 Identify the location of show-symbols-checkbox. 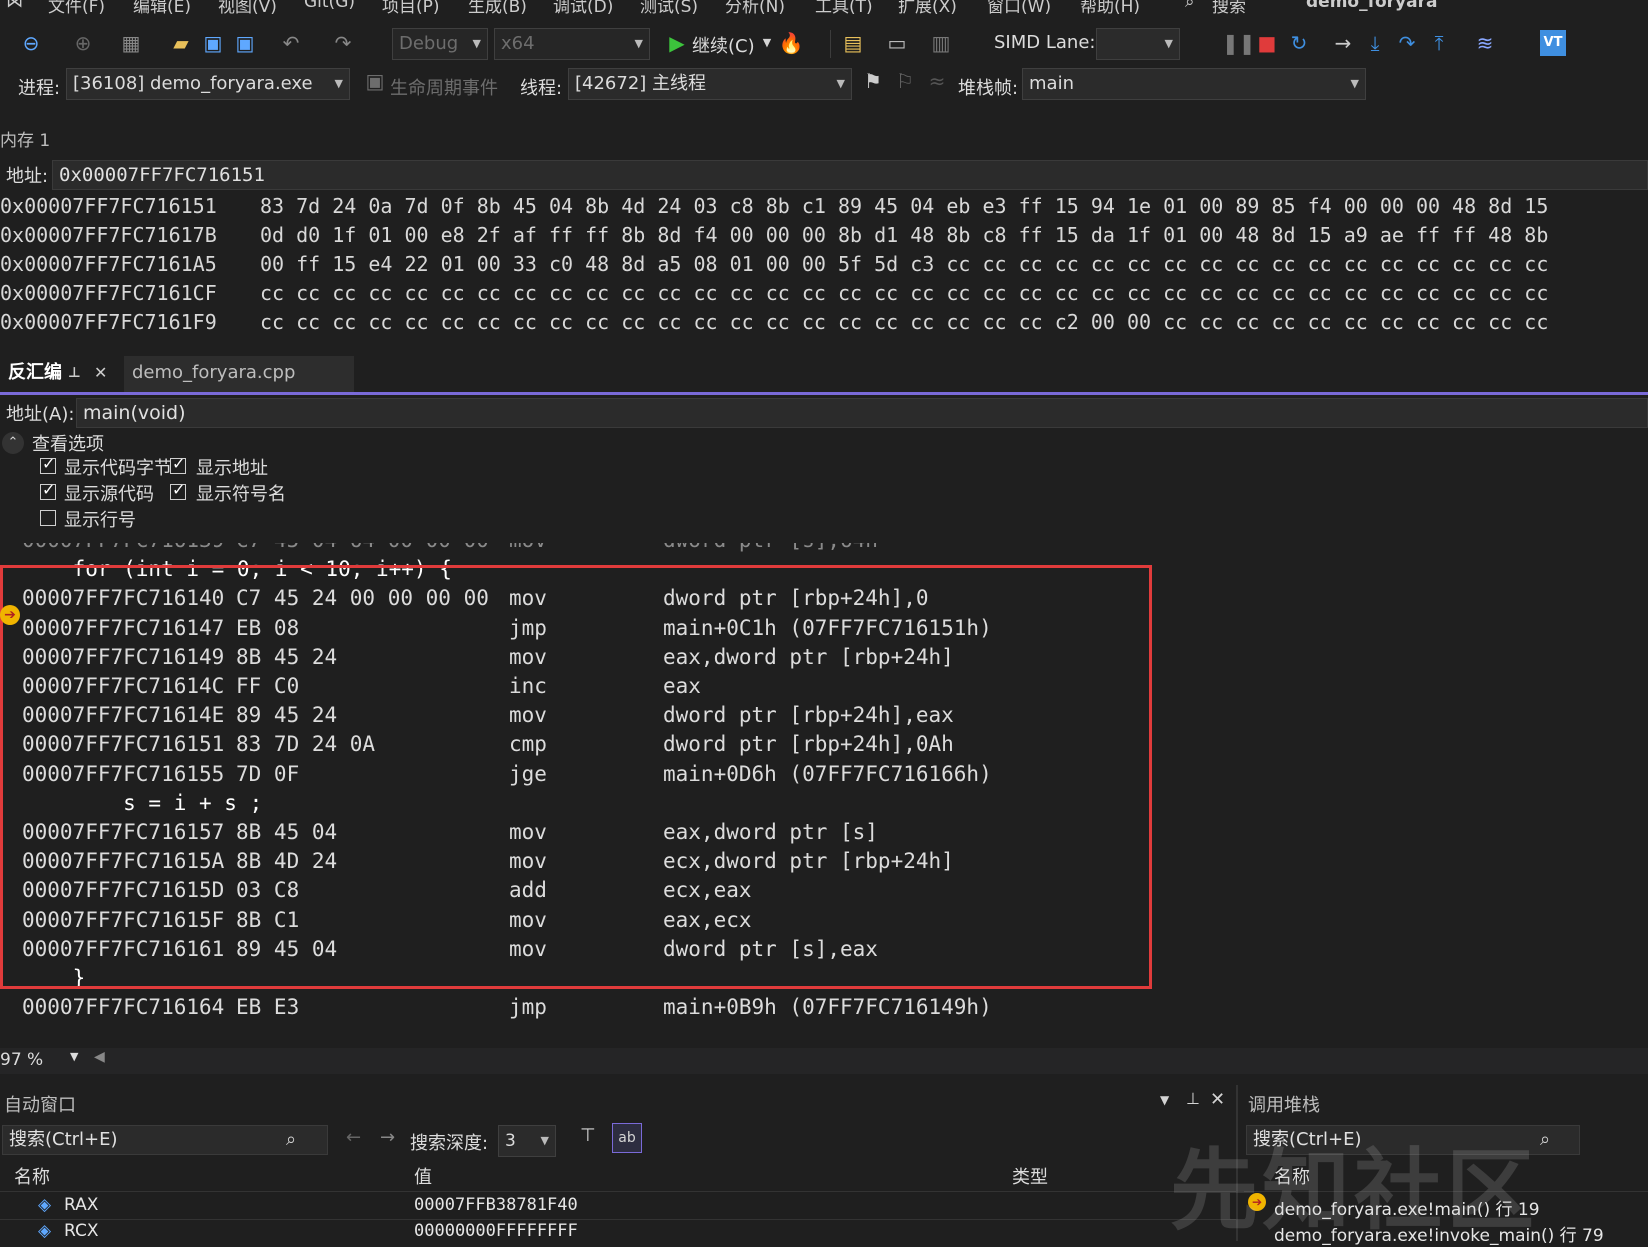
(178, 490).